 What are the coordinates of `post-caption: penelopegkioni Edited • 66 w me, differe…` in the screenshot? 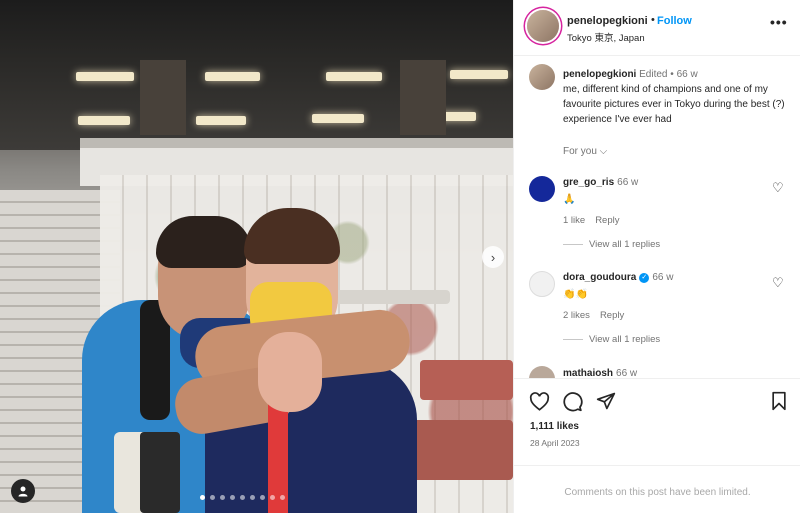 It's located at (677, 97).